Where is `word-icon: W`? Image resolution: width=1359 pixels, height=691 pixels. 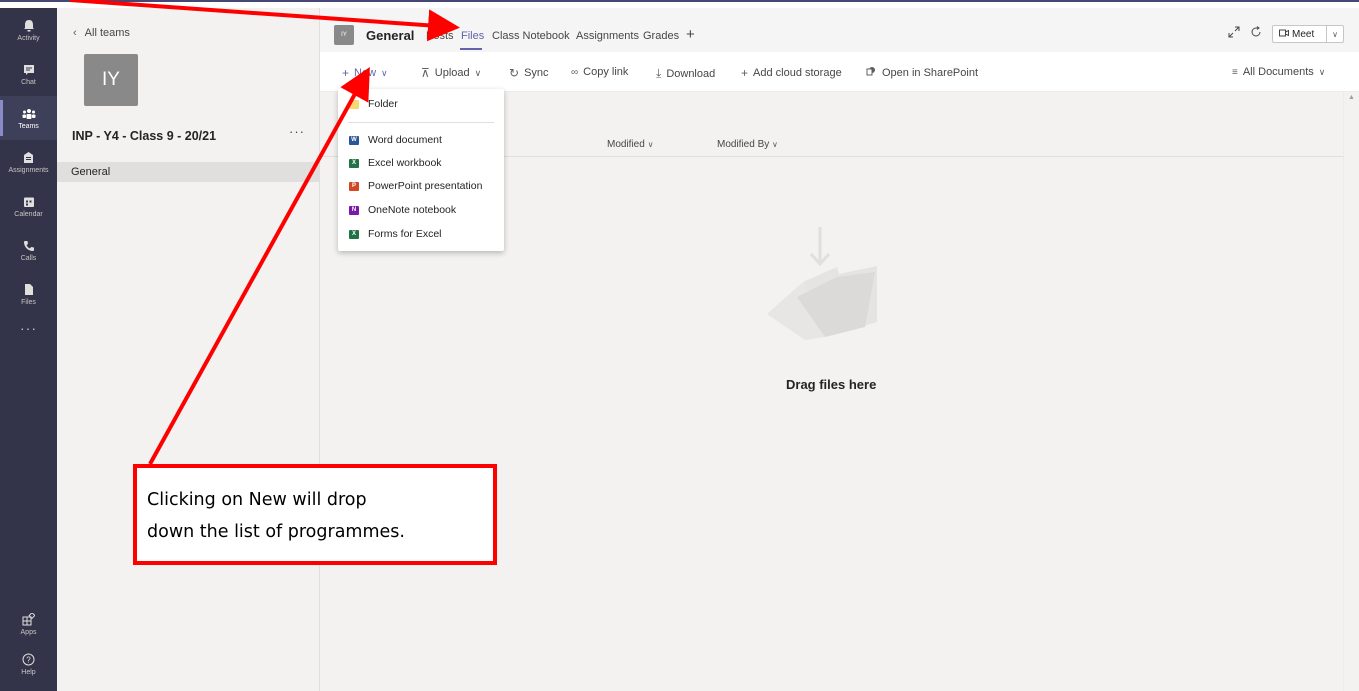
word-icon: W is located at coordinates (354, 140).